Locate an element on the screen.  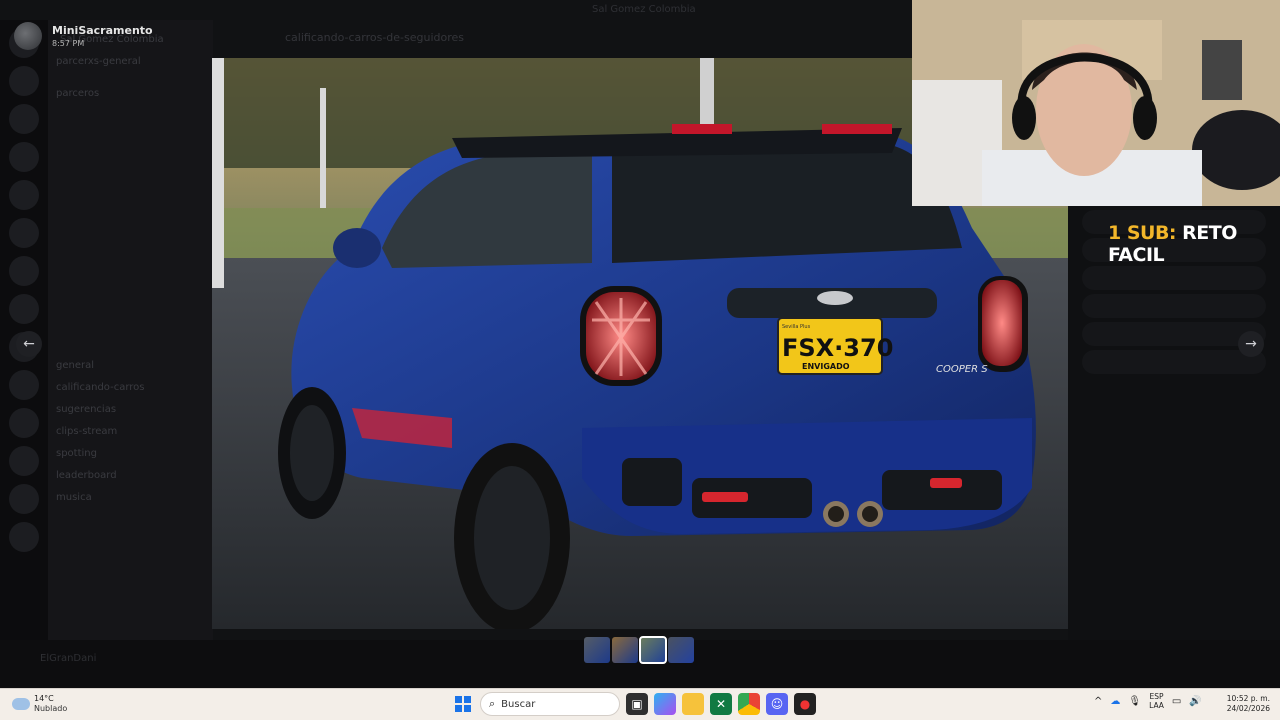
plate-bottom-text: ENVIGADO is located at coordinates (826, 366).